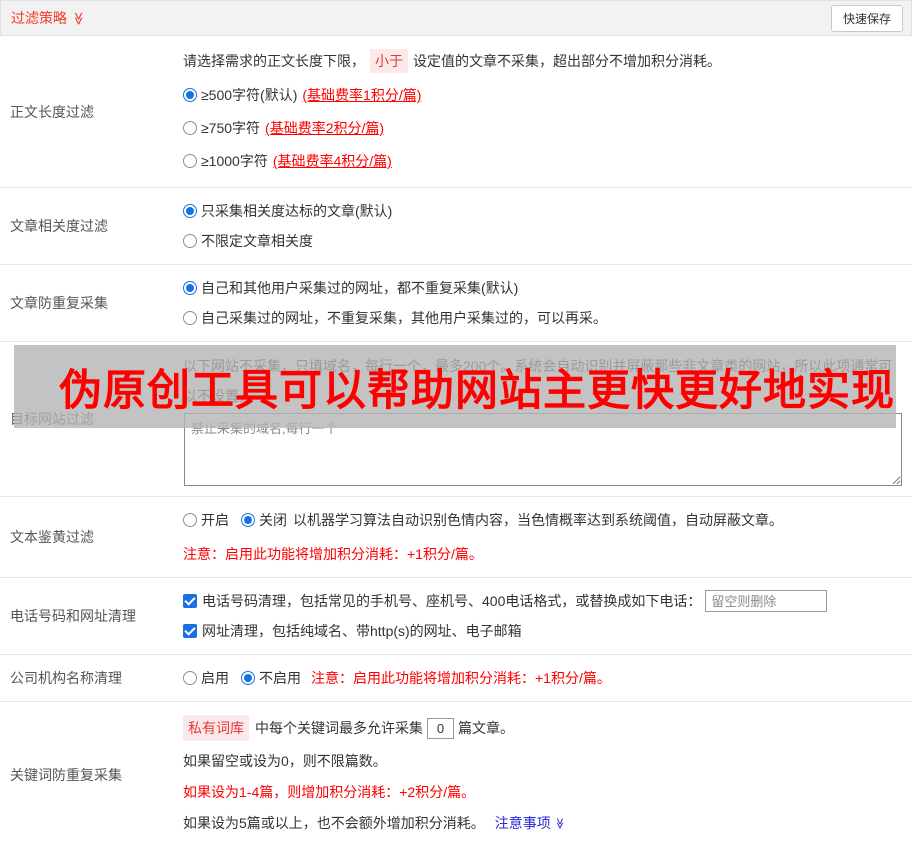 This screenshot has width=912, height=847. What do you see at coordinates (59, 303) in the screenshot?
I see `row-label: 文章防重复采集` at bounding box center [59, 303].